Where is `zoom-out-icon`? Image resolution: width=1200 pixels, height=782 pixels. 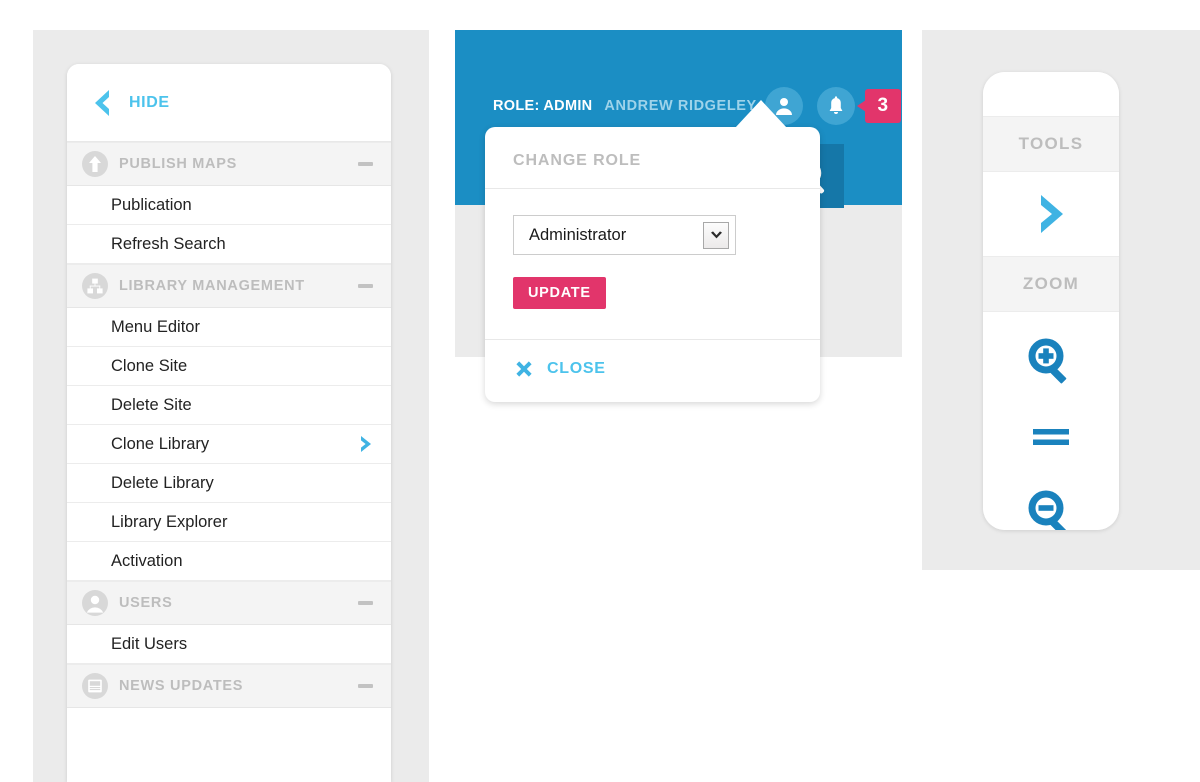 zoom-out-icon is located at coordinates (1047, 510).